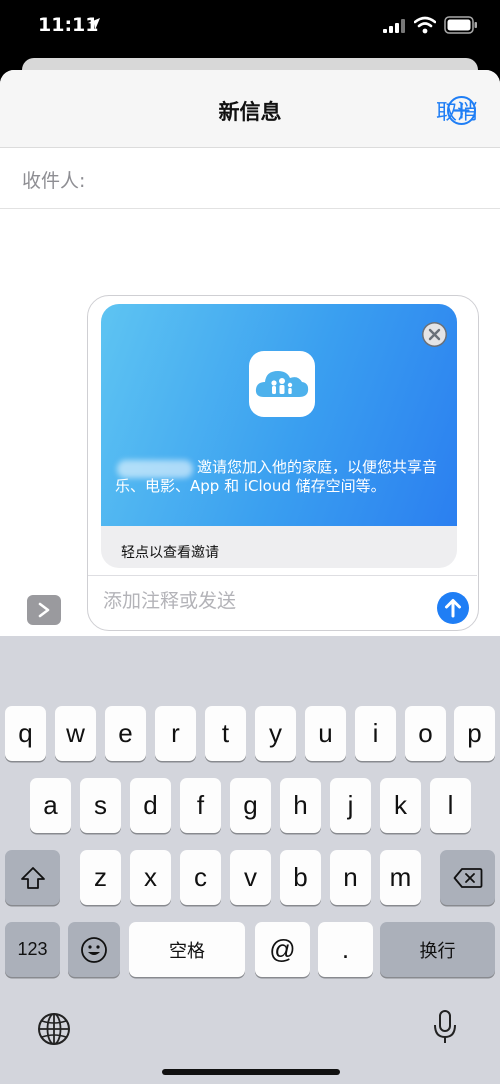  I want to click on wifi-icon, so click(425, 25).